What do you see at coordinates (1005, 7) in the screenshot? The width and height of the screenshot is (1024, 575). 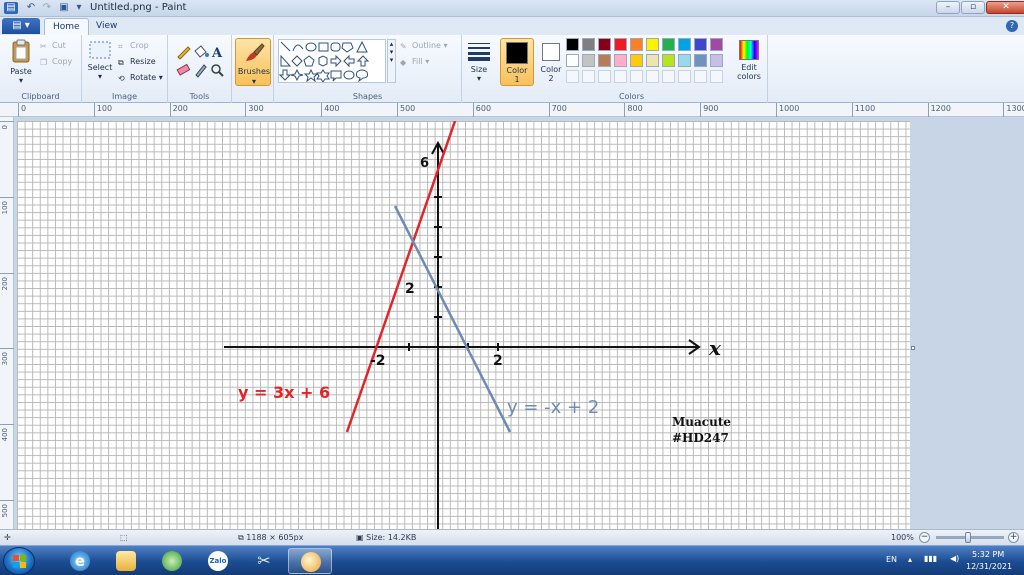 I see `close-button: ✕` at bounding box center [1005, 7].